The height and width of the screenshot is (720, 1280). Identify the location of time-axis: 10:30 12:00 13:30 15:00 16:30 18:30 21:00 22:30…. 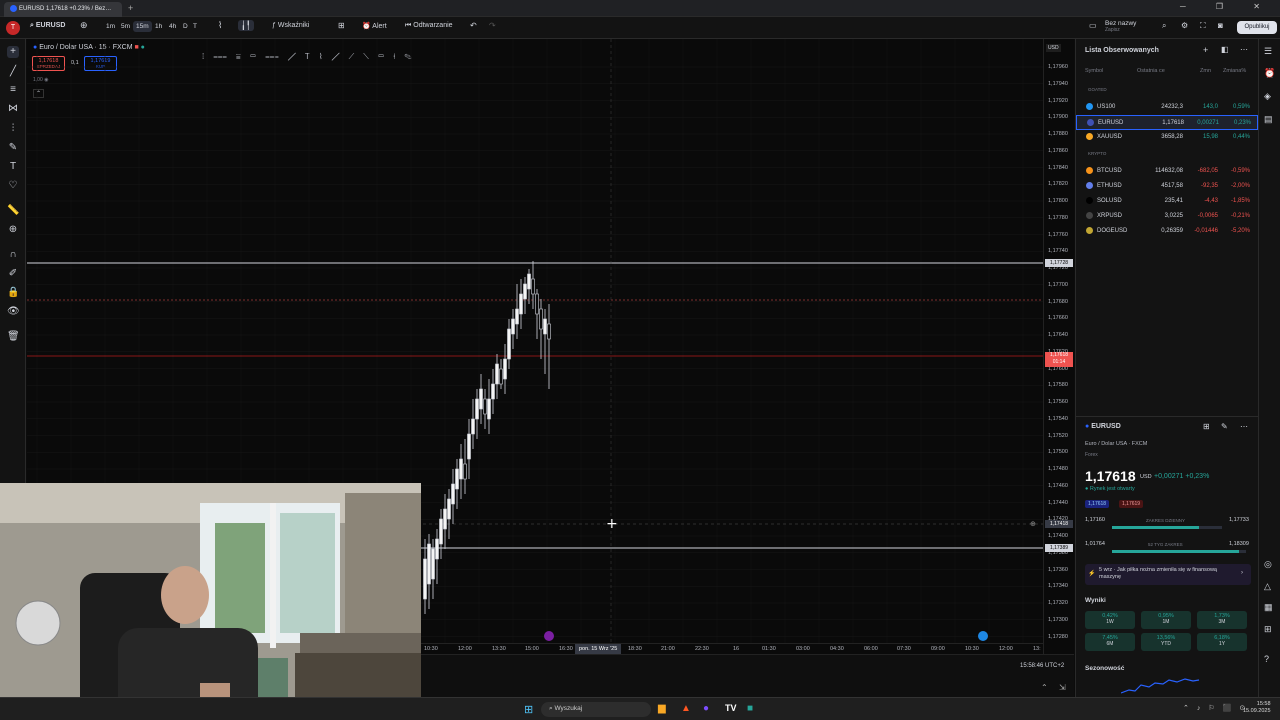
(732, 648).